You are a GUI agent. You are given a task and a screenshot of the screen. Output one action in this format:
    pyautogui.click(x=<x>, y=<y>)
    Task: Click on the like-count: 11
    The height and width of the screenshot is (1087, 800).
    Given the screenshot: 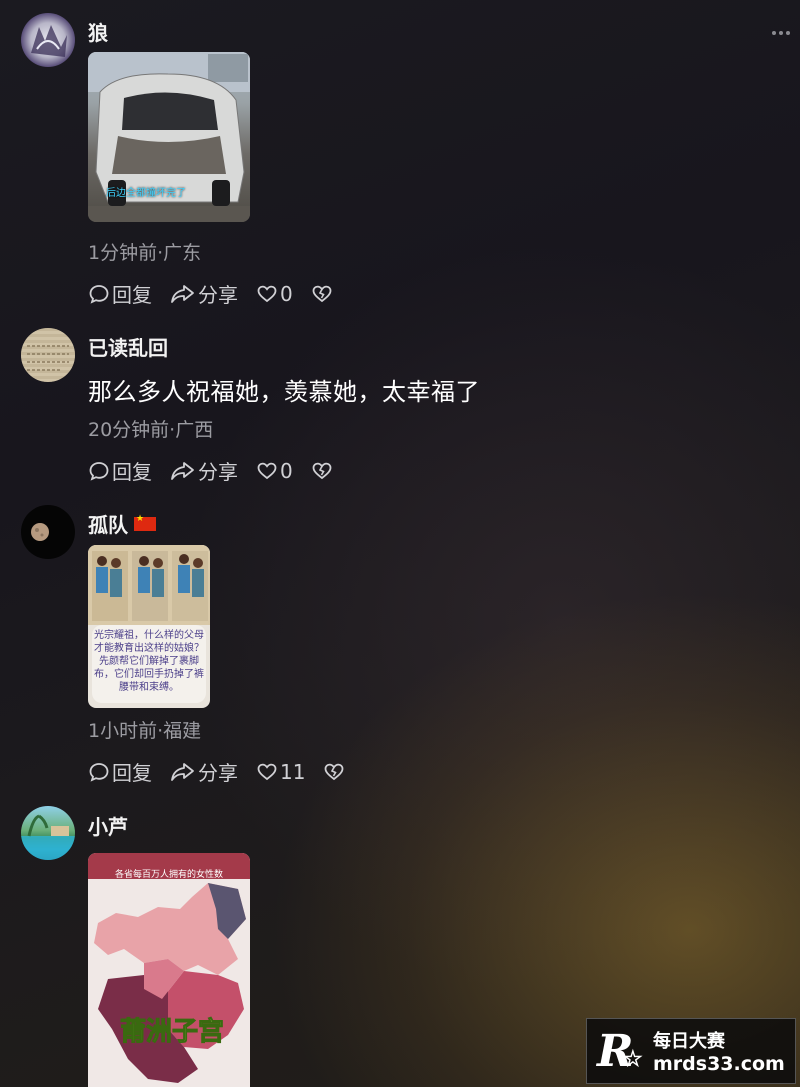 What is the action you would take?
    pyautogui.click(x=293, y=771)
    